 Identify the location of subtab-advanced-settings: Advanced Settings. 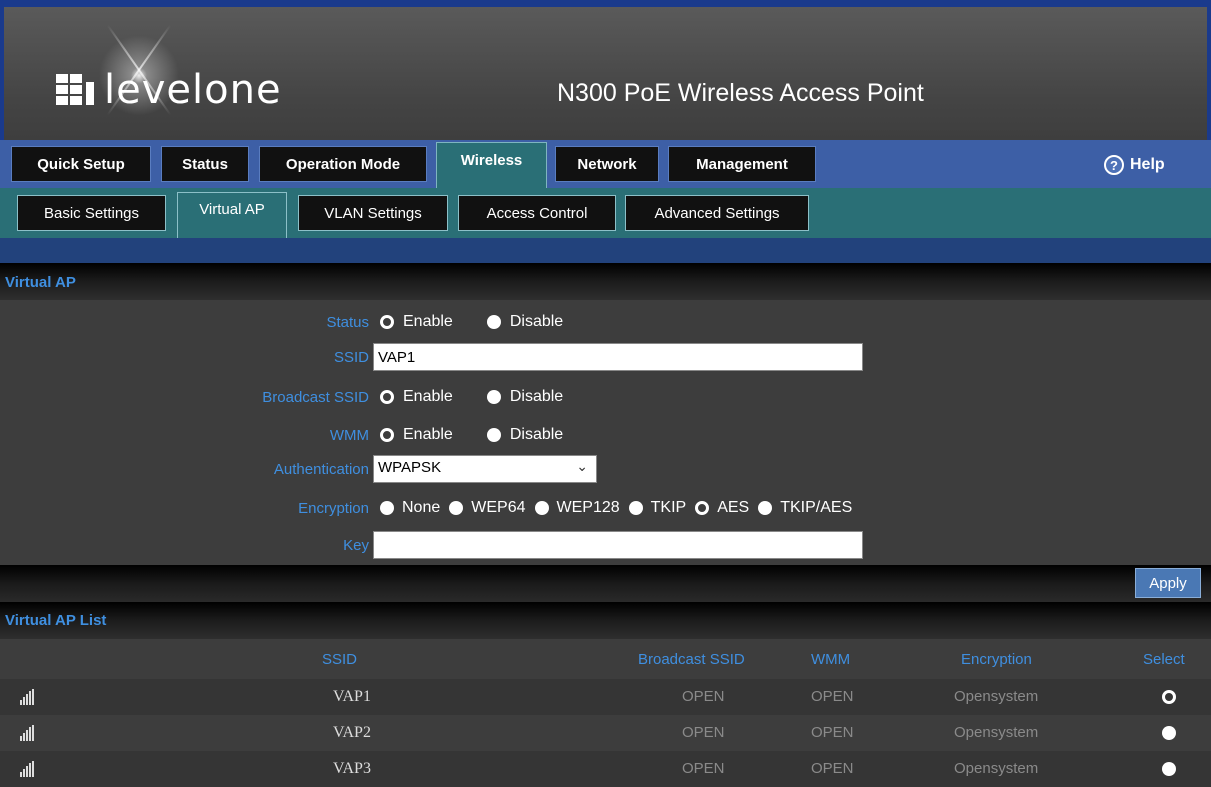
(717, 213).